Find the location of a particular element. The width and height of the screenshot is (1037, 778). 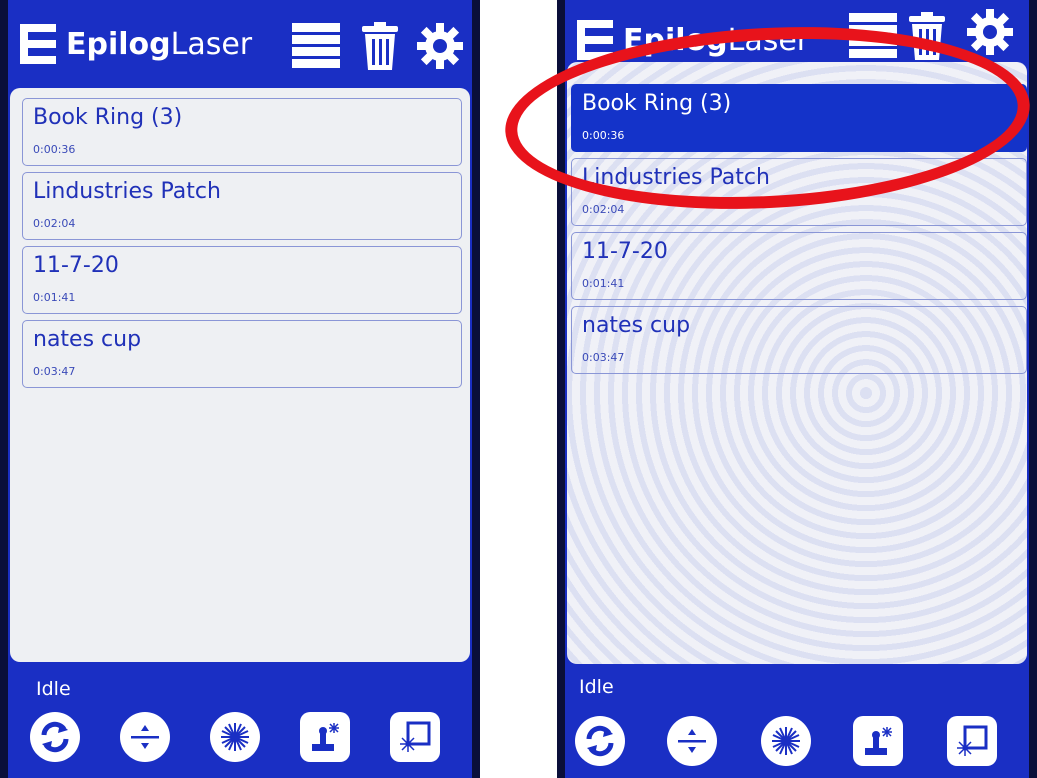

header: EpilogLaser is located at coordinates (240, 44).